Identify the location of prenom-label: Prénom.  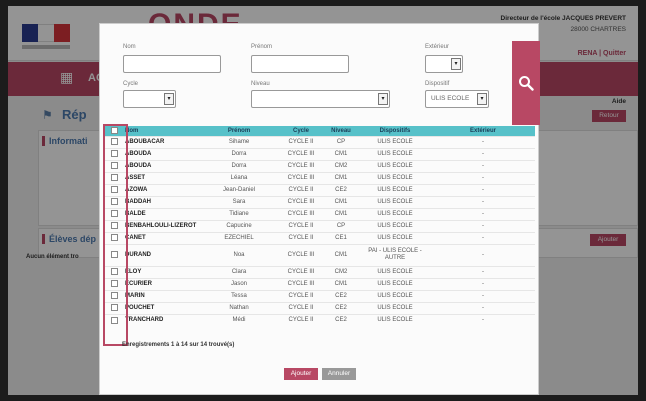
(262, 47).